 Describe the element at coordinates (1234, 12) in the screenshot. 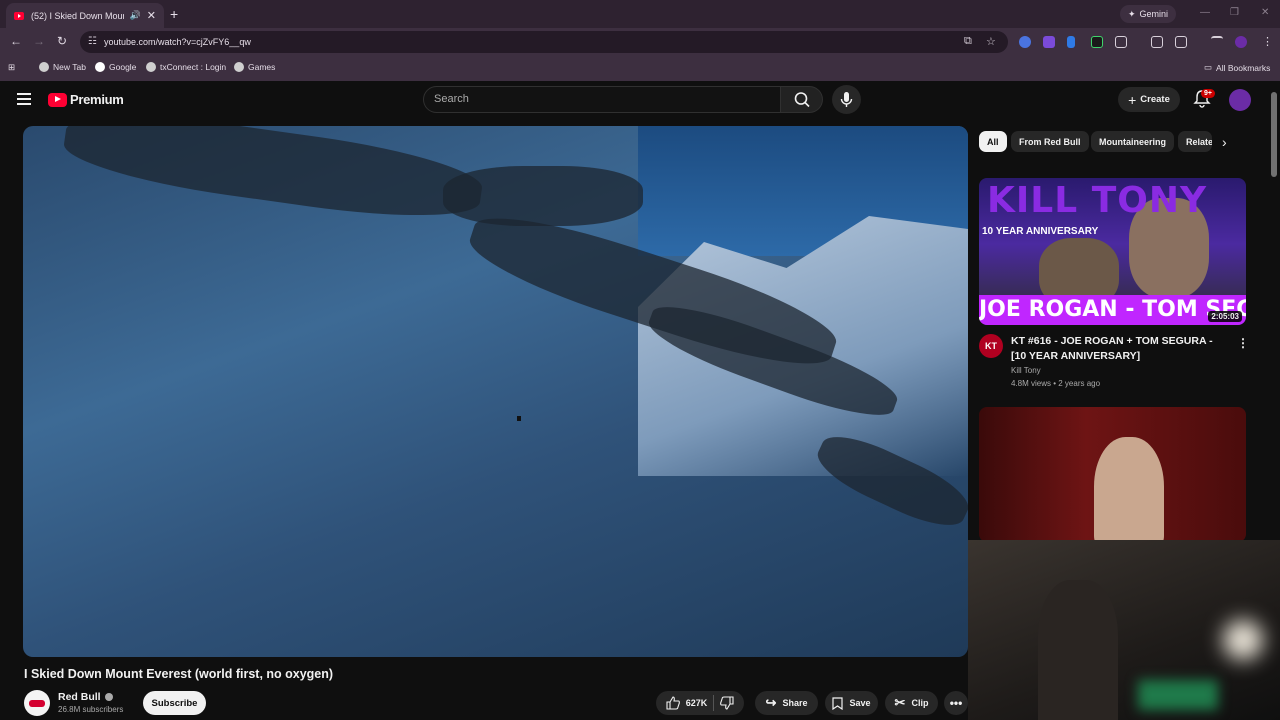

I see `maximize-icon: ❐` at that location.